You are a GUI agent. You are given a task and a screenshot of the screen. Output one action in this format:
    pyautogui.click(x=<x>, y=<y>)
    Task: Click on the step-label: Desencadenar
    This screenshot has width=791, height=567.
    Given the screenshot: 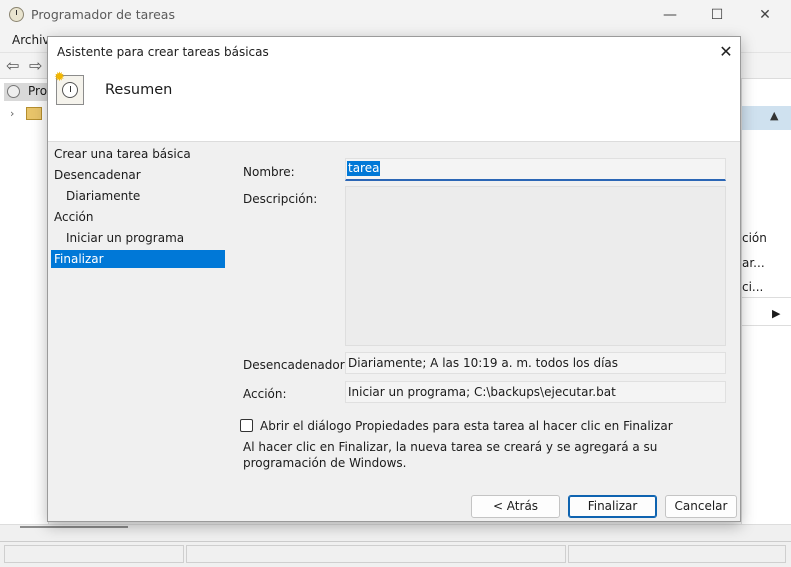 What is the action you would take?
    pyautogui.click(x=97, y=175)
    